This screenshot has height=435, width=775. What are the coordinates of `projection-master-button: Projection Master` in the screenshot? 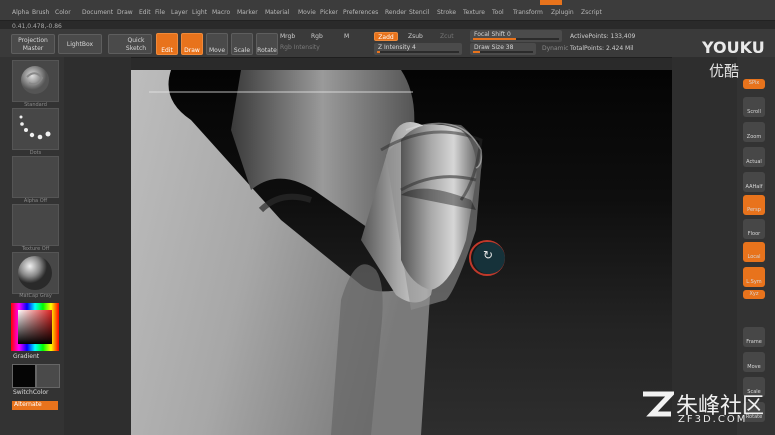 It's located at (33, 44).